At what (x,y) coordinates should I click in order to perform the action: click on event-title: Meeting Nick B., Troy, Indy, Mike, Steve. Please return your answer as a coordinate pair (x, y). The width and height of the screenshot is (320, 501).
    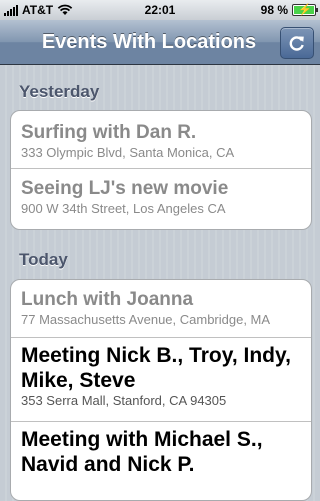
    Looking at the image, I should click on (156, 368).